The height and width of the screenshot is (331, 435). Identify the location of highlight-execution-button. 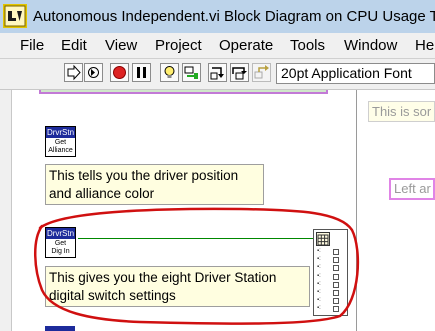
(169, 72).